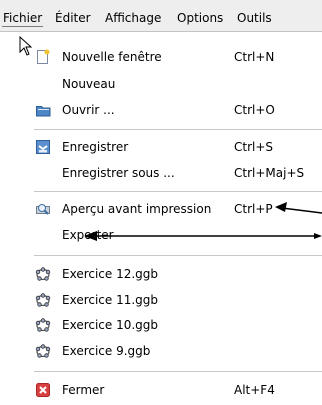 Image resolution: width=322 pixels, height=405 pixels. What do you see at coordinates (43, 57) in the screenshot?
I see `new-window-icon` at bounding box center [43, 57].